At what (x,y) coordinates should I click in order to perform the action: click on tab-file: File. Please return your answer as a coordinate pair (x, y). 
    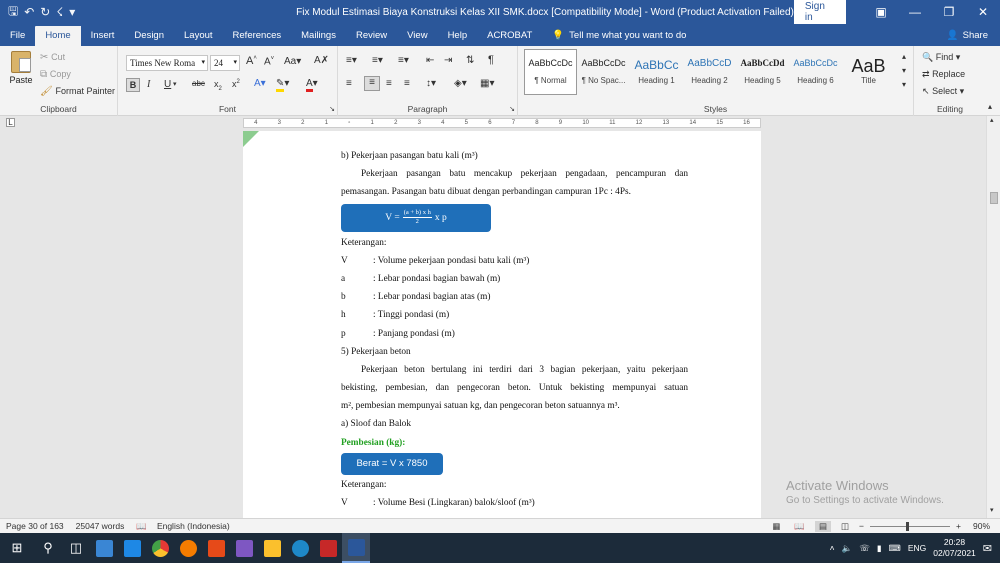
    Looking at the image, I should click on (17, 36).